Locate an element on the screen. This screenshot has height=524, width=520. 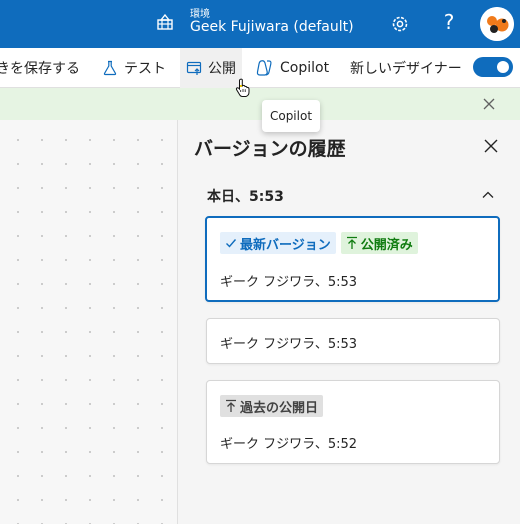
badge-group: 過去の公開日 is located at coordinates (272, 406).